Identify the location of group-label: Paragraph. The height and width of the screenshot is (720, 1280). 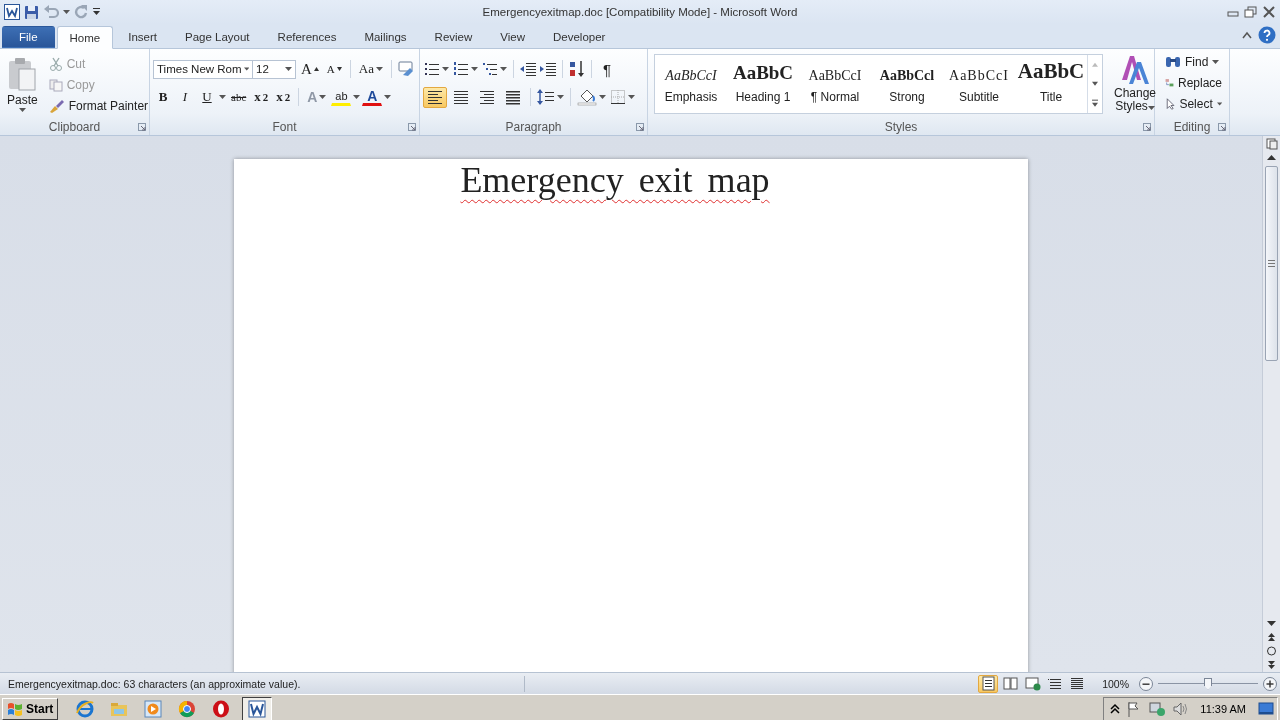
(533, 126).